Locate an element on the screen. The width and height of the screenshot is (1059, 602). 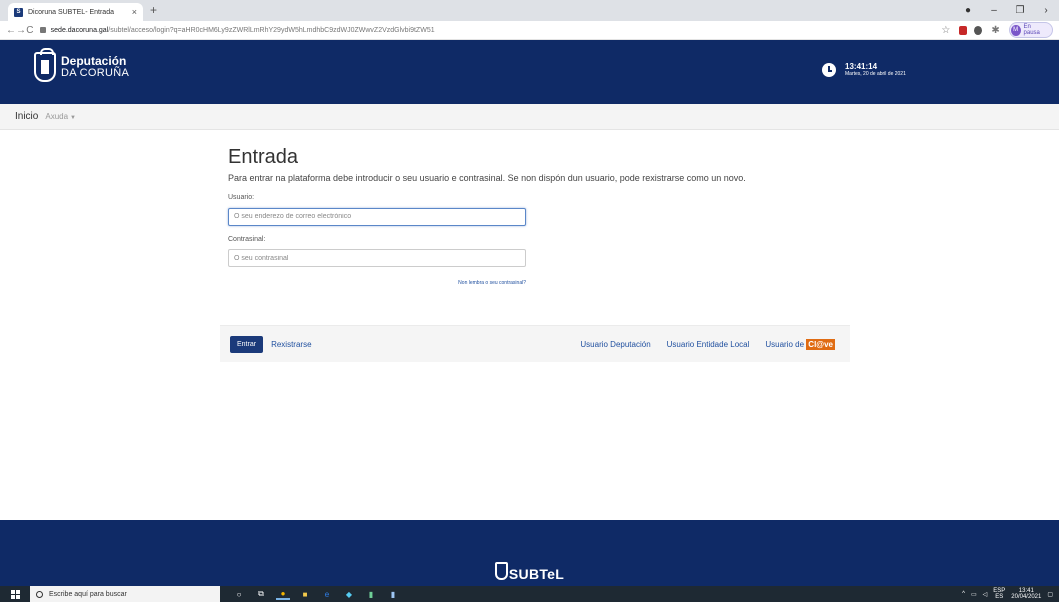
user-clave-prefix: Usuario de is located at coordinates (785, 344).